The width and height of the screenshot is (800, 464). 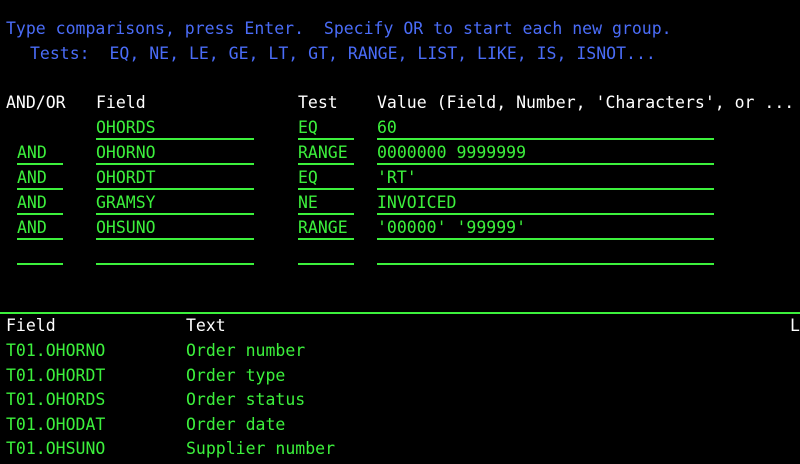 I want to click on row-4-field-input: GRAMSY, so click(x=175, y=203).